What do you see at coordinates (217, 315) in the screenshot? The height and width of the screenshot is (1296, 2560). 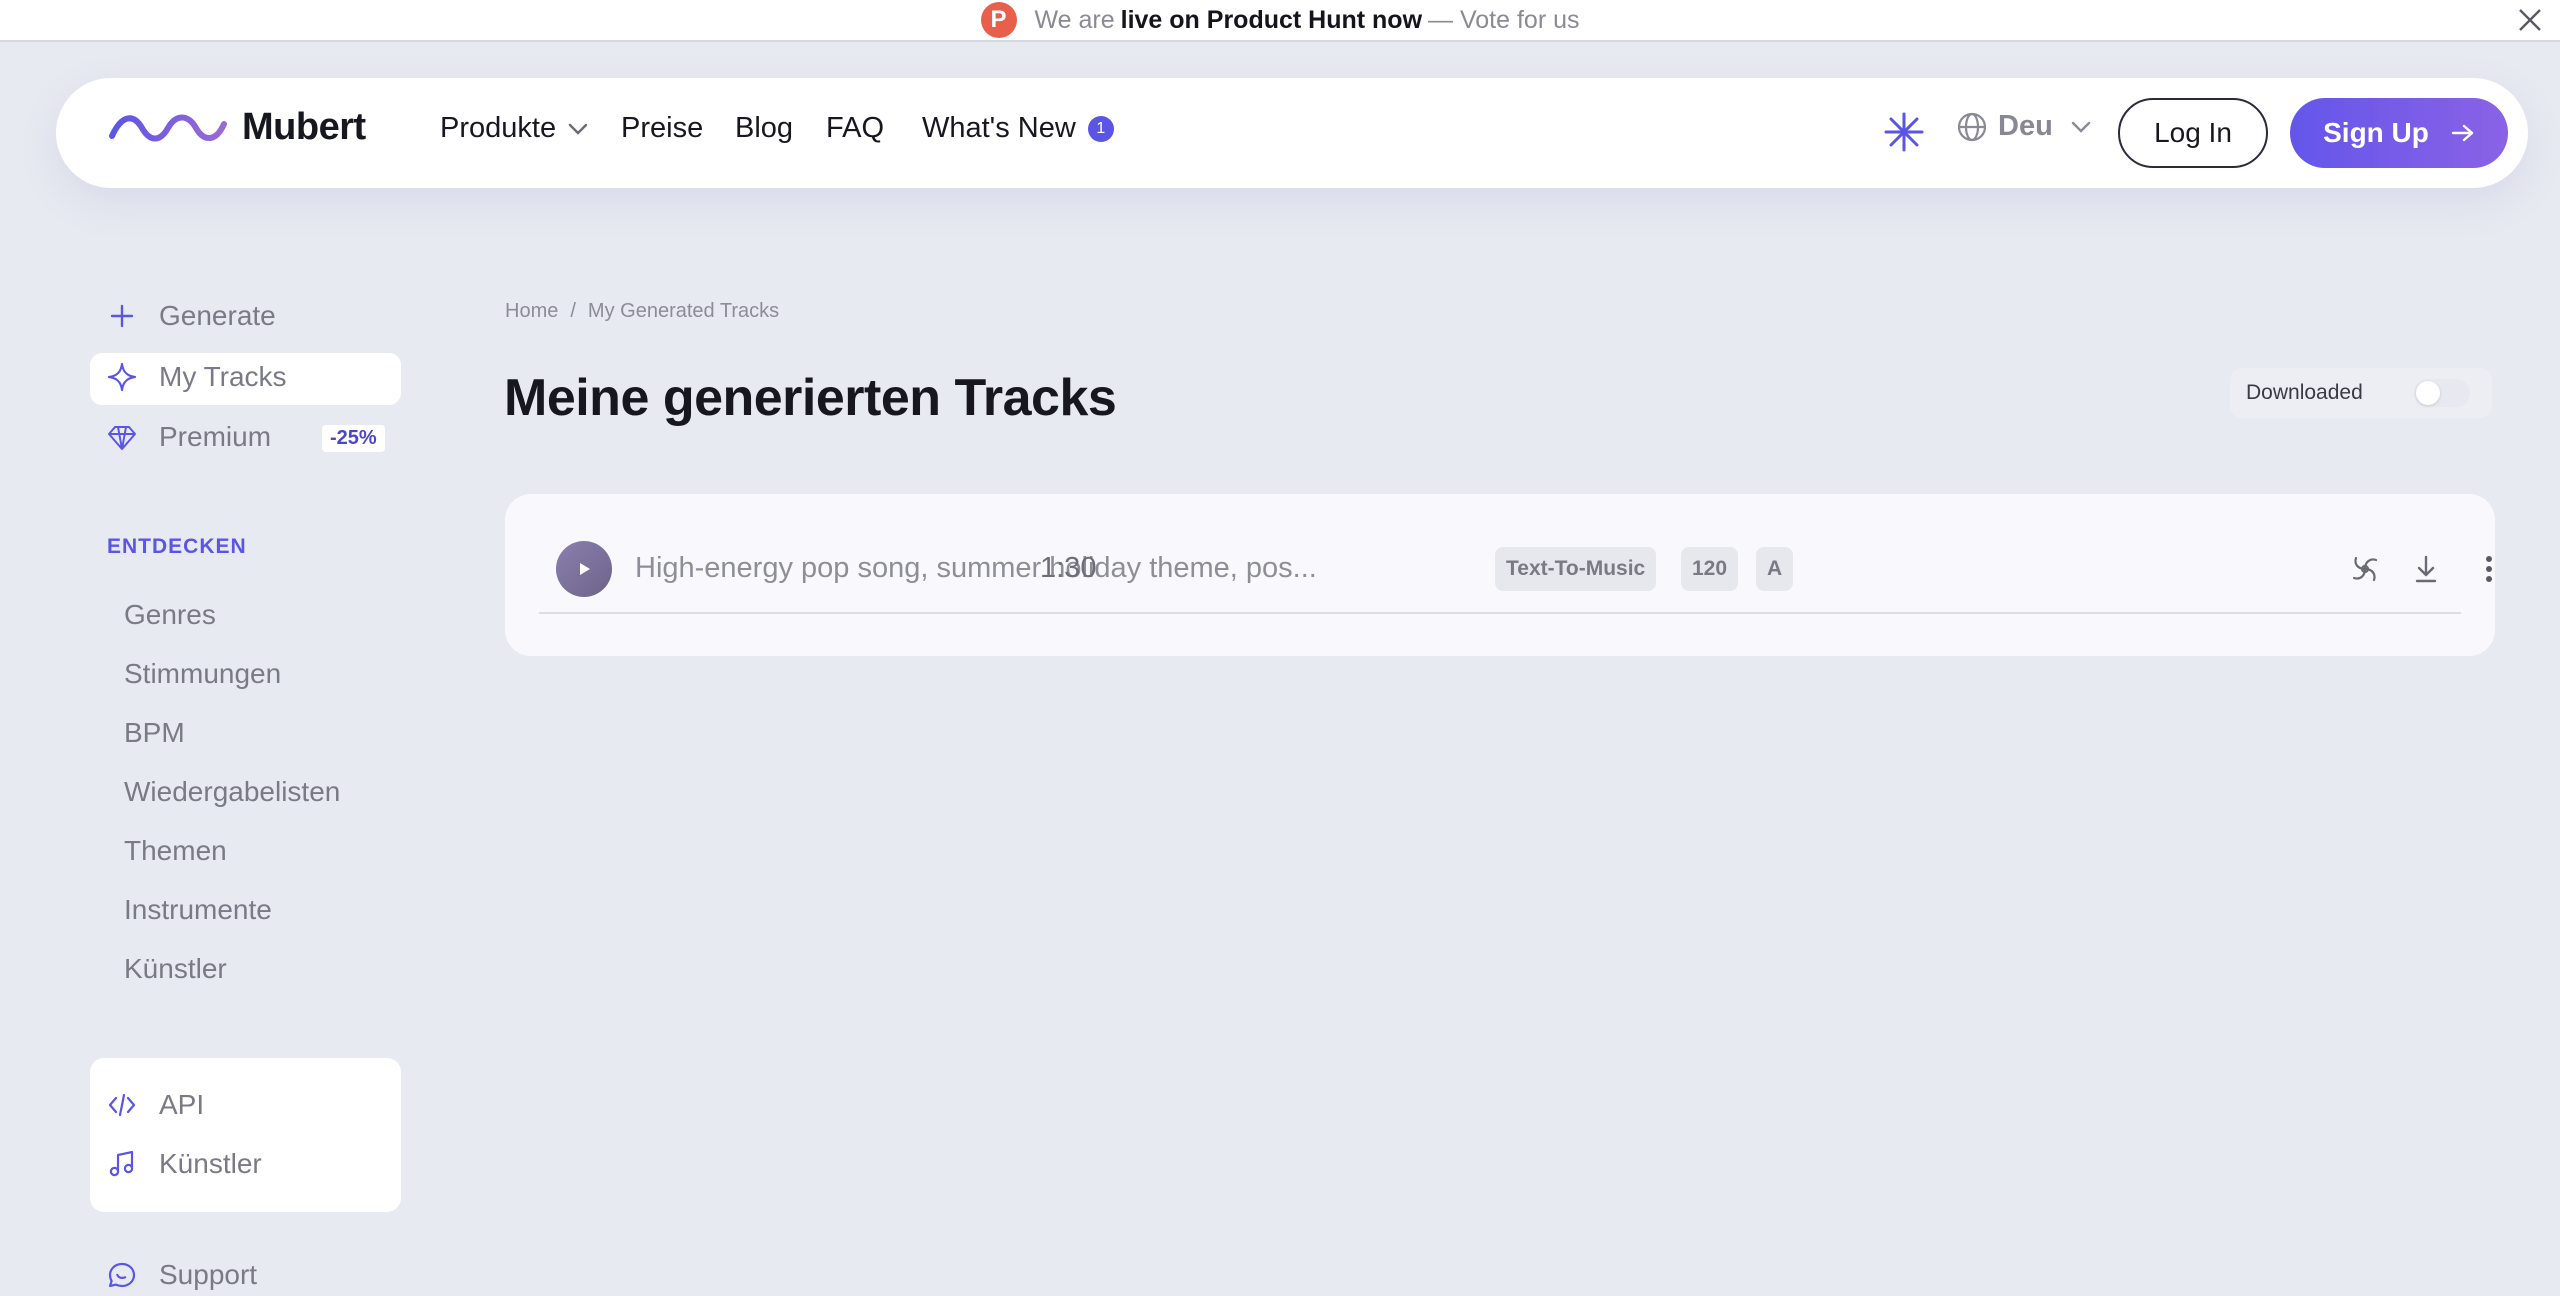 I see `sidebar-item-label: Generate` at bounding box center [217, 315].